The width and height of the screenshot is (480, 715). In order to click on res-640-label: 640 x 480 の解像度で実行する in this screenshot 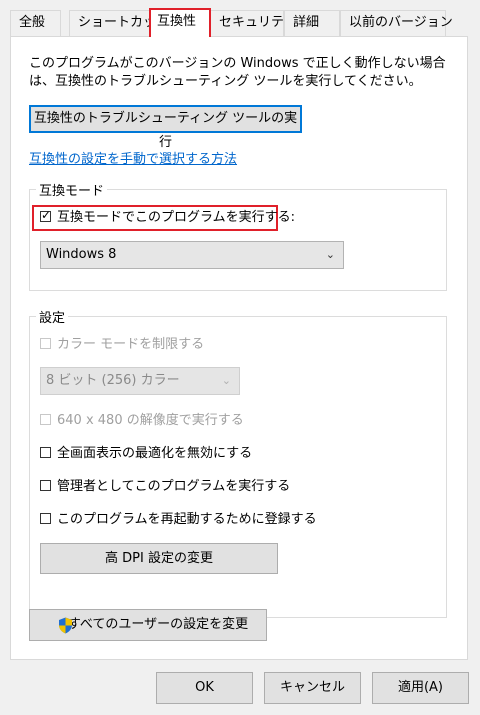, I will do `click(150, 420)`.